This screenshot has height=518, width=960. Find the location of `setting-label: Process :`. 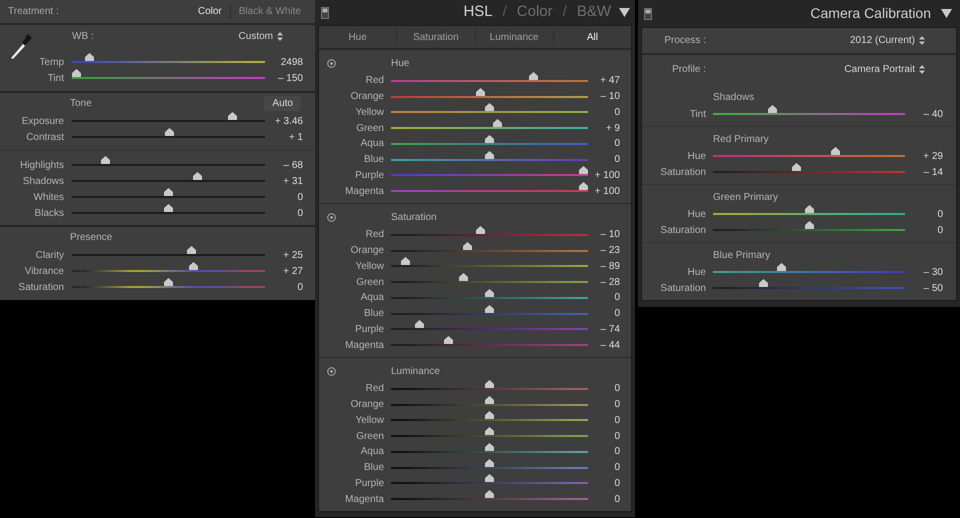

setting-label: Process : is located at coordinates (684, 41).